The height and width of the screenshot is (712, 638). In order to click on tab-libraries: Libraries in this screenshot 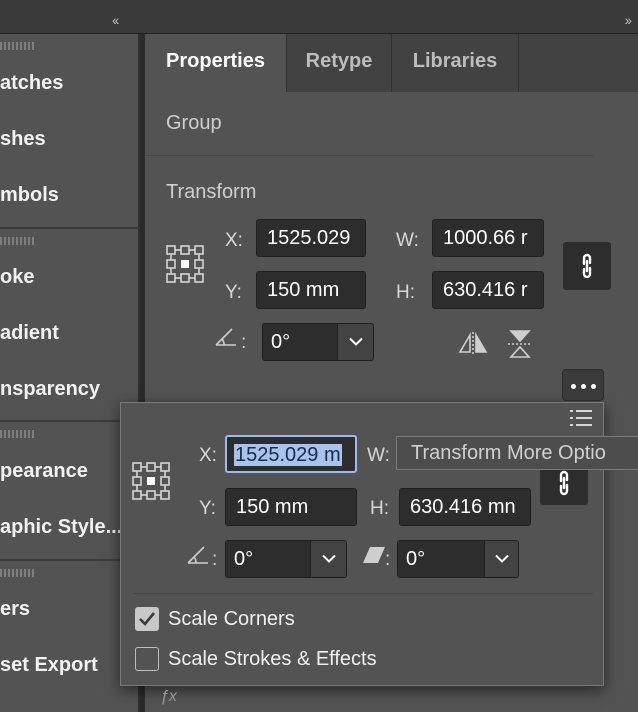, I will do `click(455, 63)`.